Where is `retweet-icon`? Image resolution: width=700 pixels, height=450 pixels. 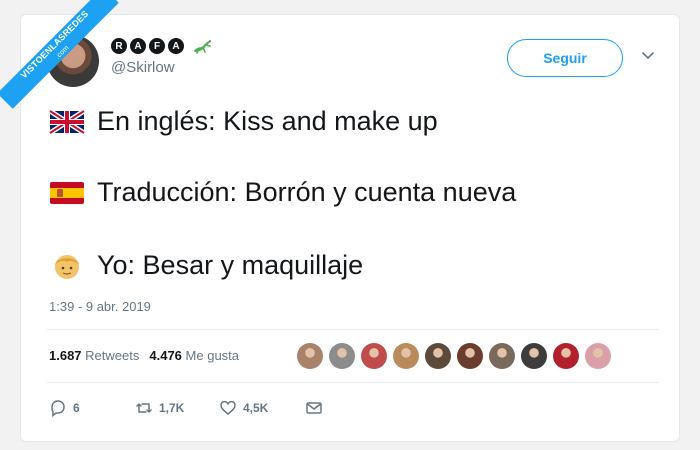
retweet-icon is located at coordinates (144, 408).